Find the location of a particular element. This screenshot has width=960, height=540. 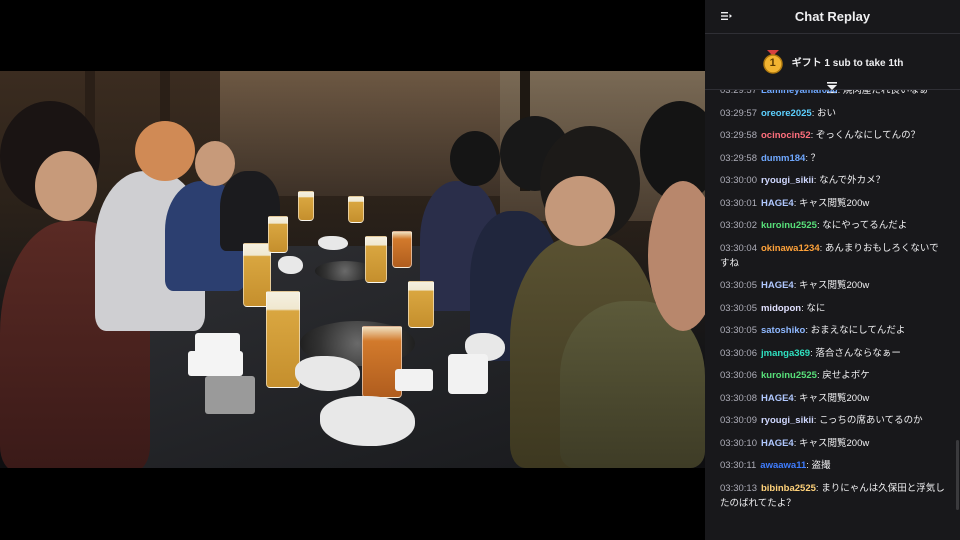

chat-message: 03:29:57 Lamineyamaf000: 焼肉屋たれ良いなぁ is located at coordinates (832, 94).